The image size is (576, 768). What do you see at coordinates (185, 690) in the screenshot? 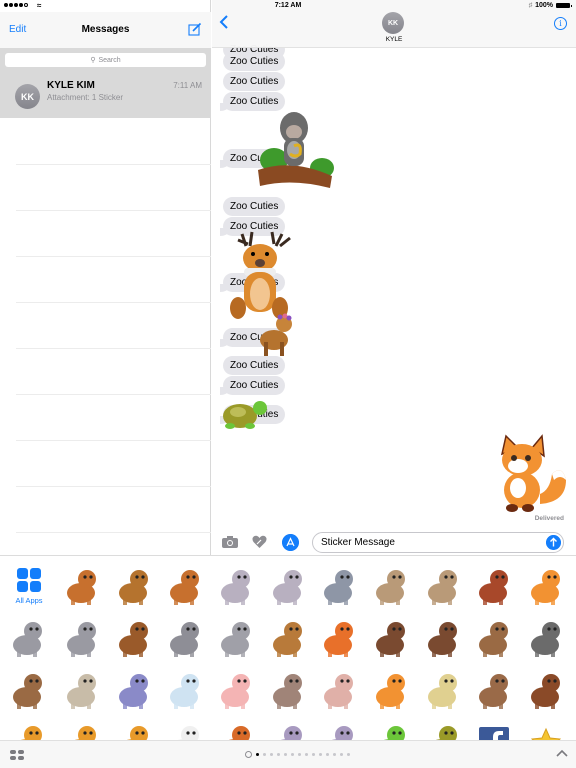
I see `sticker-ram` at bounding box center [185, 690].